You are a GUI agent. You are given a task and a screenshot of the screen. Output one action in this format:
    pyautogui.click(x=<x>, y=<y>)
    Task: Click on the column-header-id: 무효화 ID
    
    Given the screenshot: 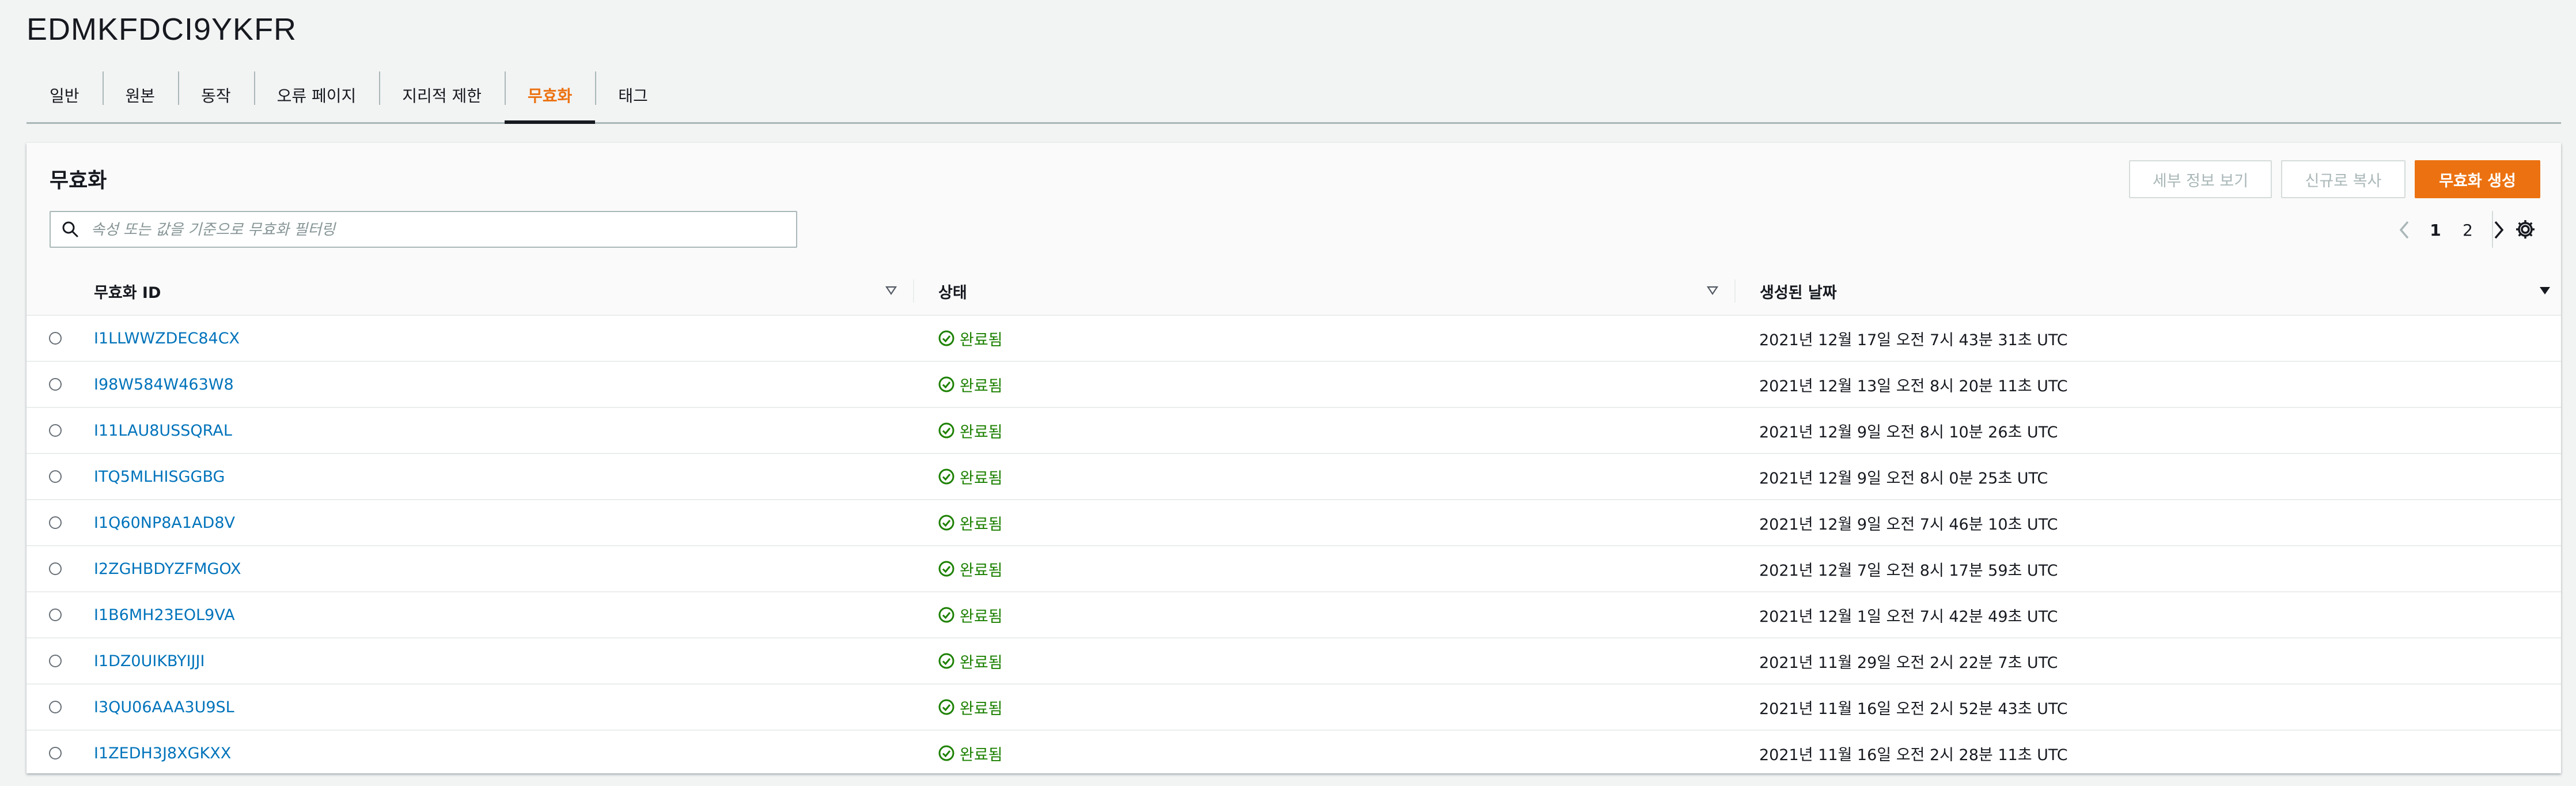 What is the action you would take?
    pyautogui.click(x=504, y=292)
    